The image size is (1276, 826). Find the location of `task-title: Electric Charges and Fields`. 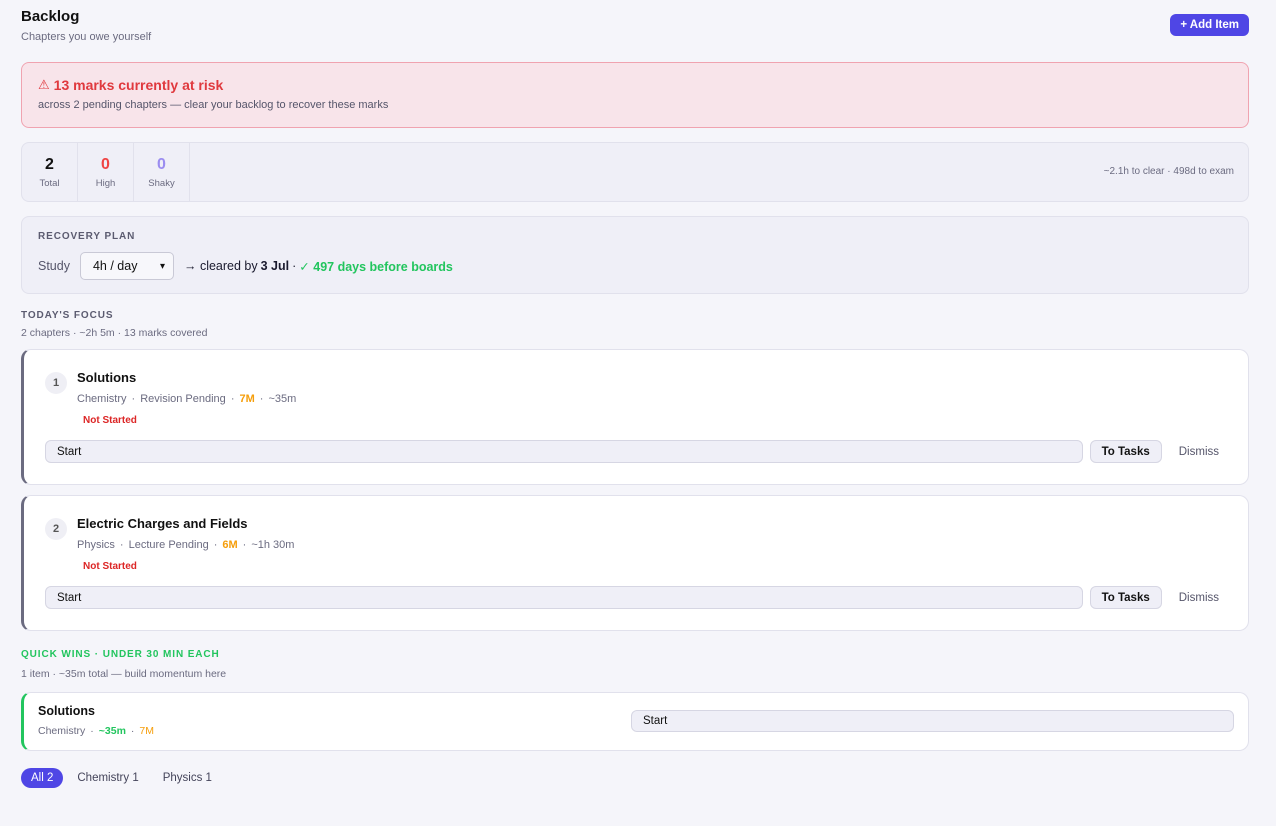

task-title: Electric Charges and Fields is located at coordinates (162, 523).